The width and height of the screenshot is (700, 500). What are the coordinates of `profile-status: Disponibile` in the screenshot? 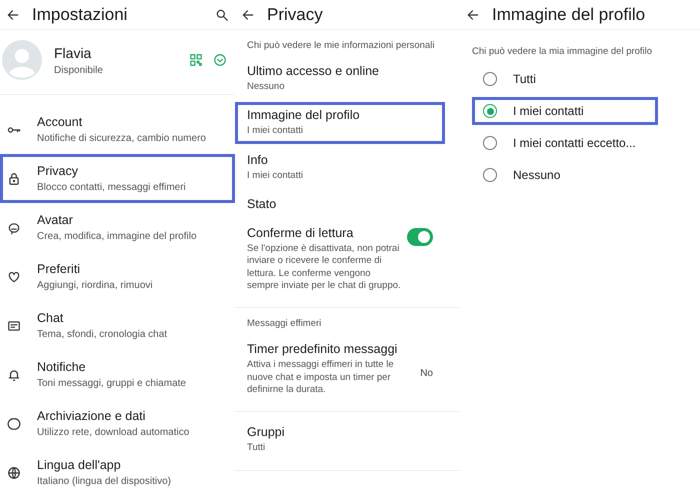 It's located at (79, 70).